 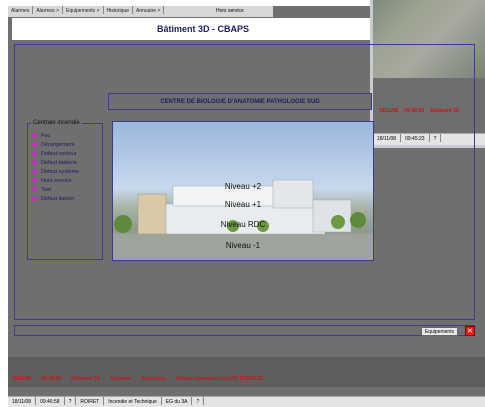 What do you see at coordinates (67, 163) in the screenshot?
I see `status-item-defaut-batterie: Defaut batterie` at bounding box center [67, 163].